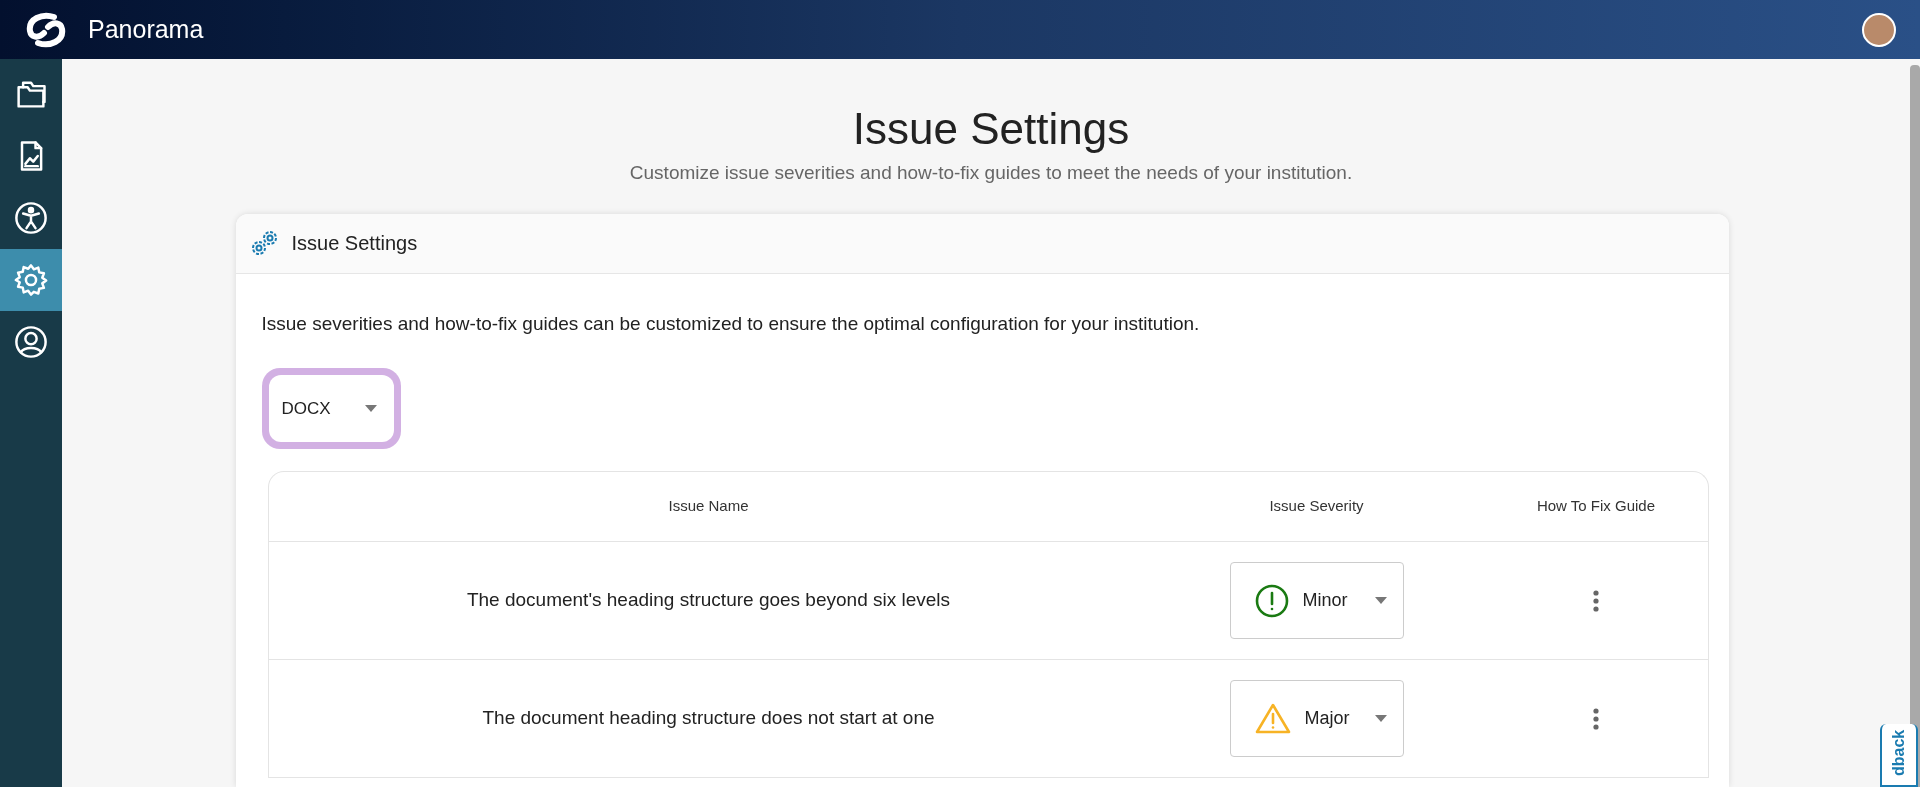 The height and width of the screenshot is (787, 1920). What do you see at coordinates (1316, 506) in the screenshot?
I see `column-header: Issue Severity` at bounding box center [1316, 506].